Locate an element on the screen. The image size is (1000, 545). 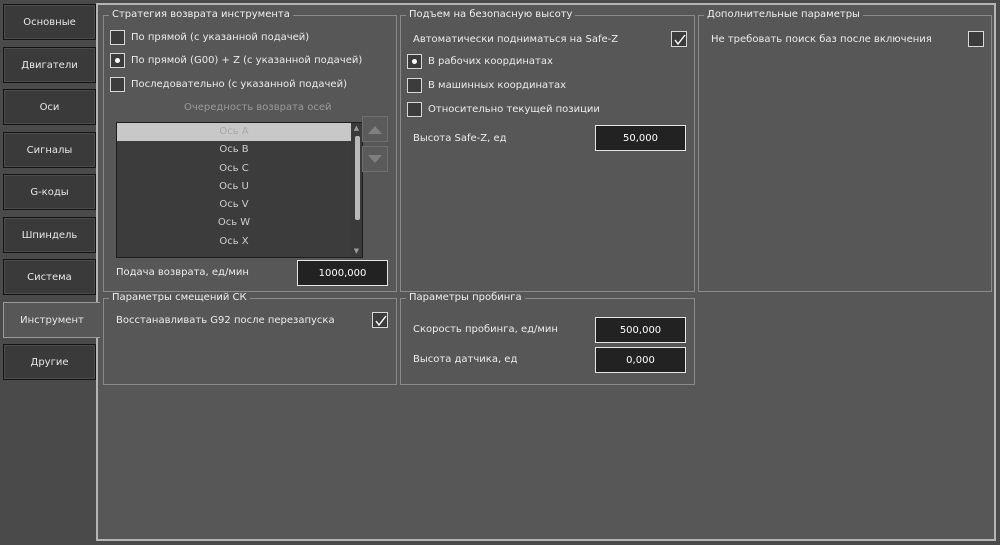
move-down-button is located at coordinates (375, 159).